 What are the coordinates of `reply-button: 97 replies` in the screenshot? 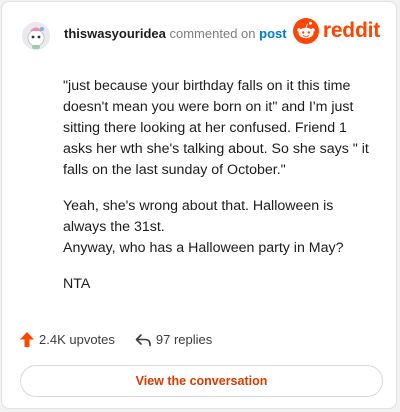 It's located at (173, 339).